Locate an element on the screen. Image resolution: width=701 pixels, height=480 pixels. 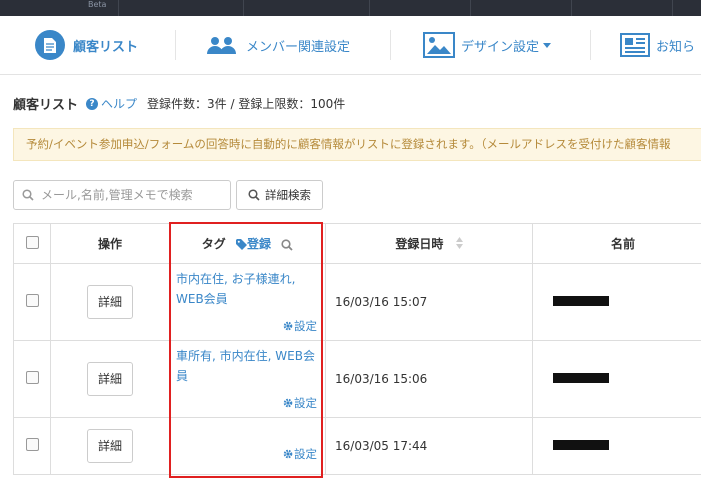
header-select-all is located at coordinates (32, 243).